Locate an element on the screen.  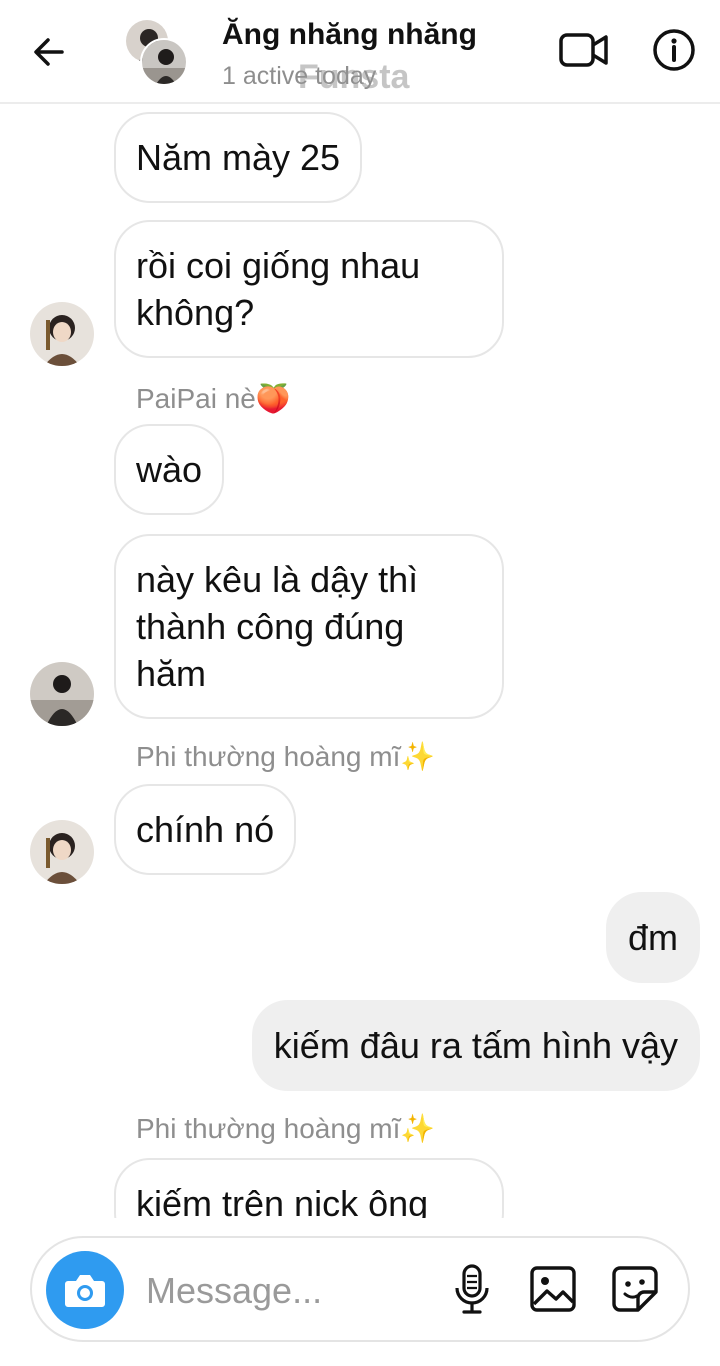
message-text: wào is located at coordinates (169, 469).